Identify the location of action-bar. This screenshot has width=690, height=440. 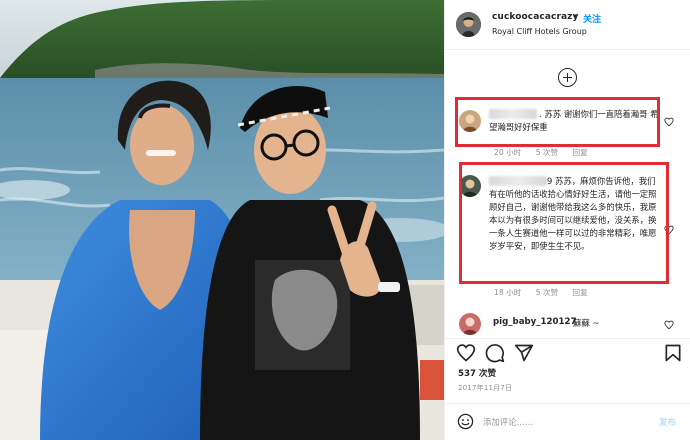
(567, 351).